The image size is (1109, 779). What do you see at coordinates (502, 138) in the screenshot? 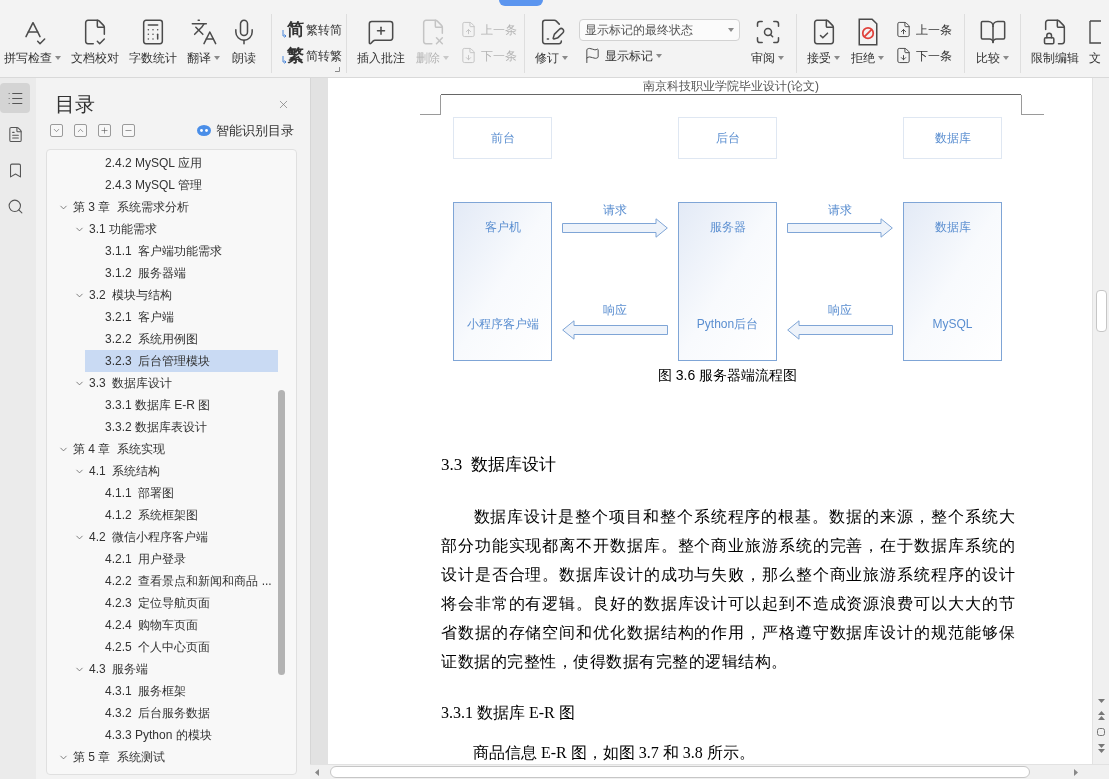
I see `tier-heading: 前台` at bounding box center [502, 138].